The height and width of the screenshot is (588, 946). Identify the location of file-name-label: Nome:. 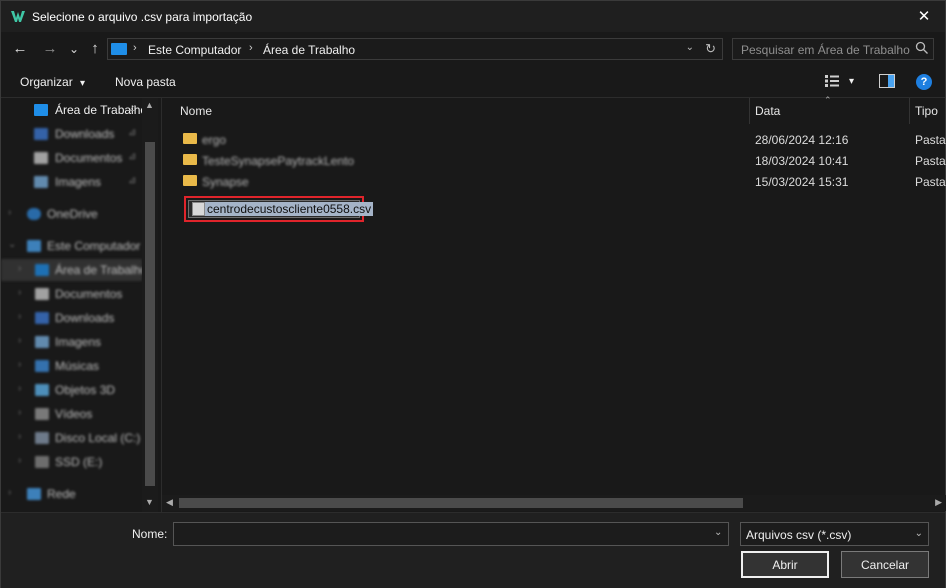
(150, 534).